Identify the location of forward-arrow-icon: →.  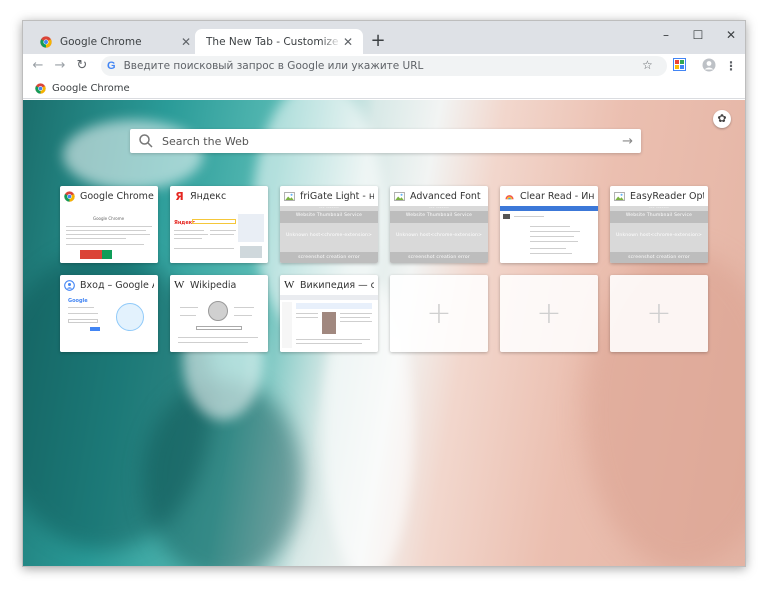
(60, 66).